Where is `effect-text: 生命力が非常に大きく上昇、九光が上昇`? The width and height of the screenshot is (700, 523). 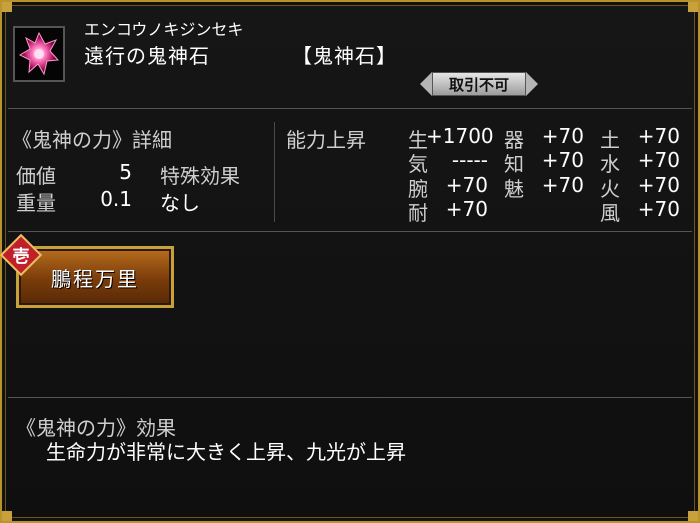
effect-text: 生命力が非常に大きく上昇、九光が上昇 is located at coordinates (226, 452).